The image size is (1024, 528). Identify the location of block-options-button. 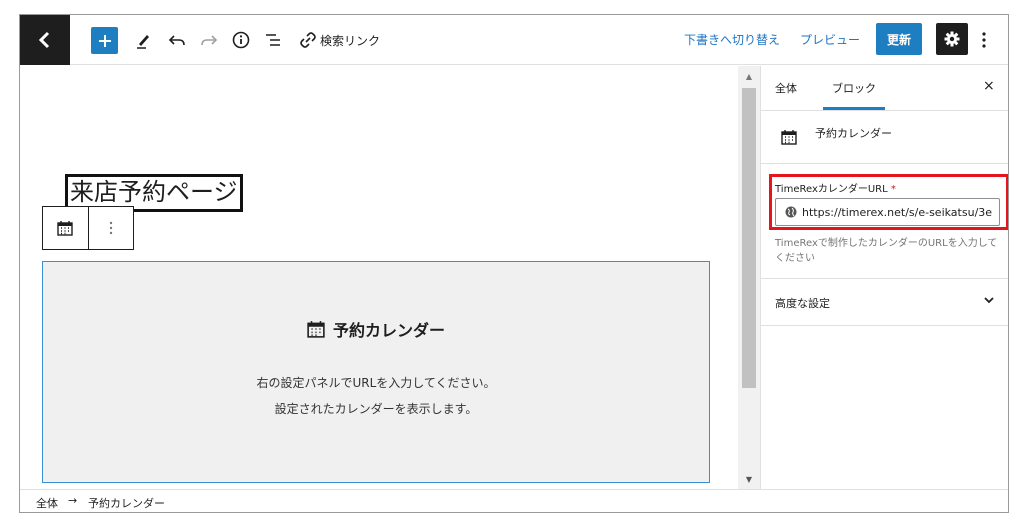
(110, 228).